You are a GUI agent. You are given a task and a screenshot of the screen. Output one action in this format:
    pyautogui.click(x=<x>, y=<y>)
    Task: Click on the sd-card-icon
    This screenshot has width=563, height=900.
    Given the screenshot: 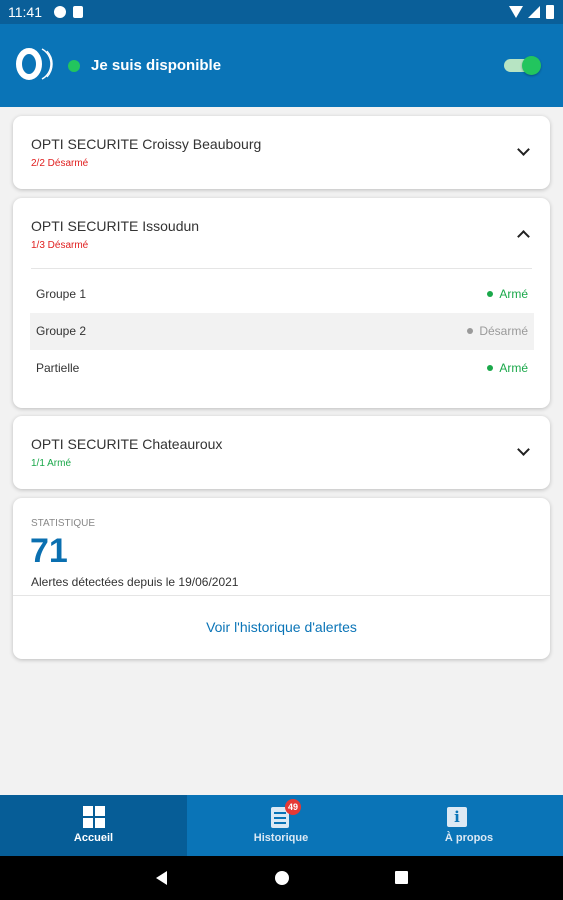 What is the action you would take?
    pyautogui.click(x=78, y=12)
    